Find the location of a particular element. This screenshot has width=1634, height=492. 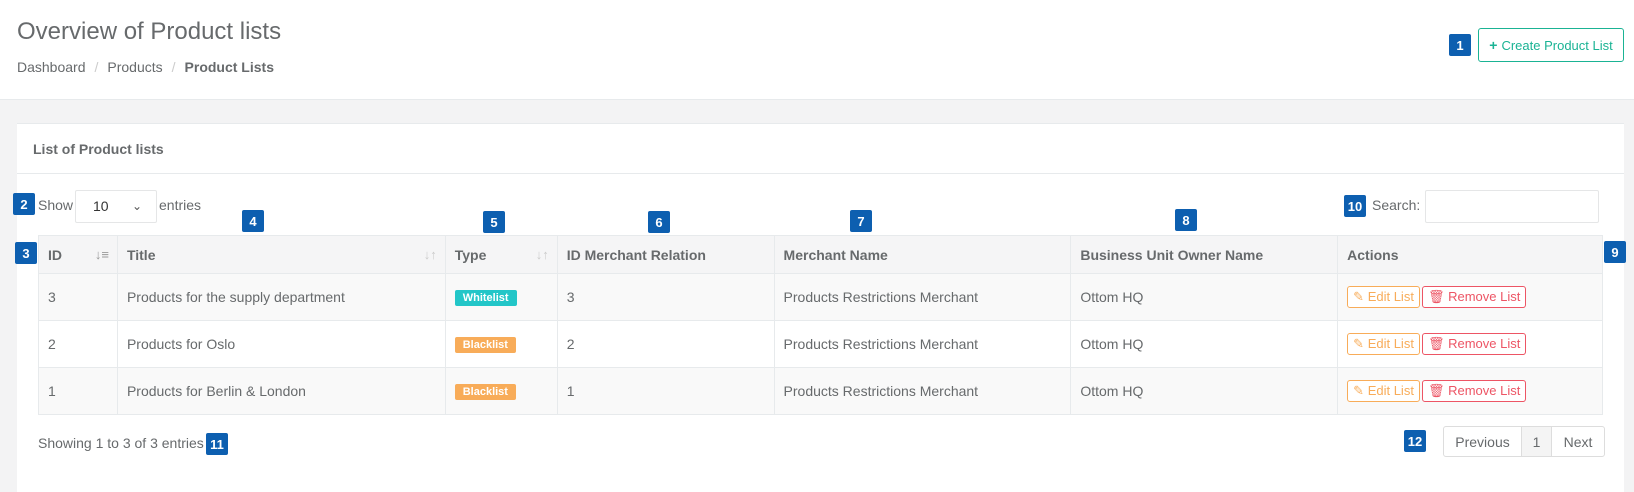

breadcrumb-products: Products is located at coordinates (134, 67).